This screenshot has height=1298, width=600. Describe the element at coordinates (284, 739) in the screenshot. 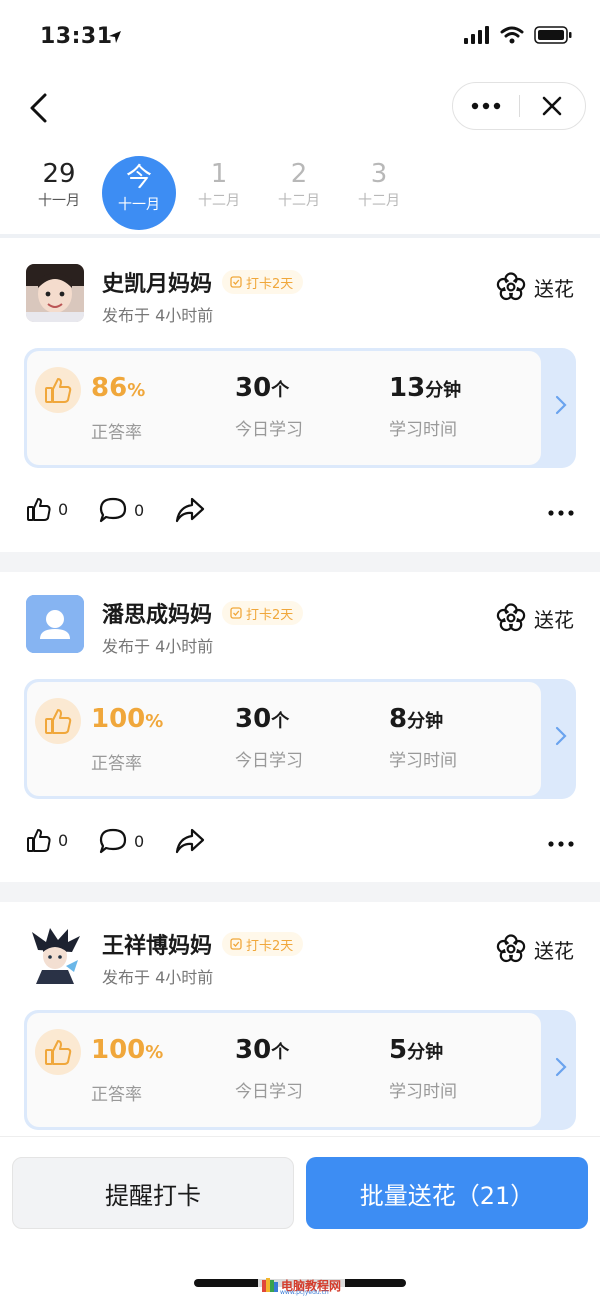

I see `stats-inner: 100% 正答率 30个 今日学习 8分钟 学习时间` at that location.